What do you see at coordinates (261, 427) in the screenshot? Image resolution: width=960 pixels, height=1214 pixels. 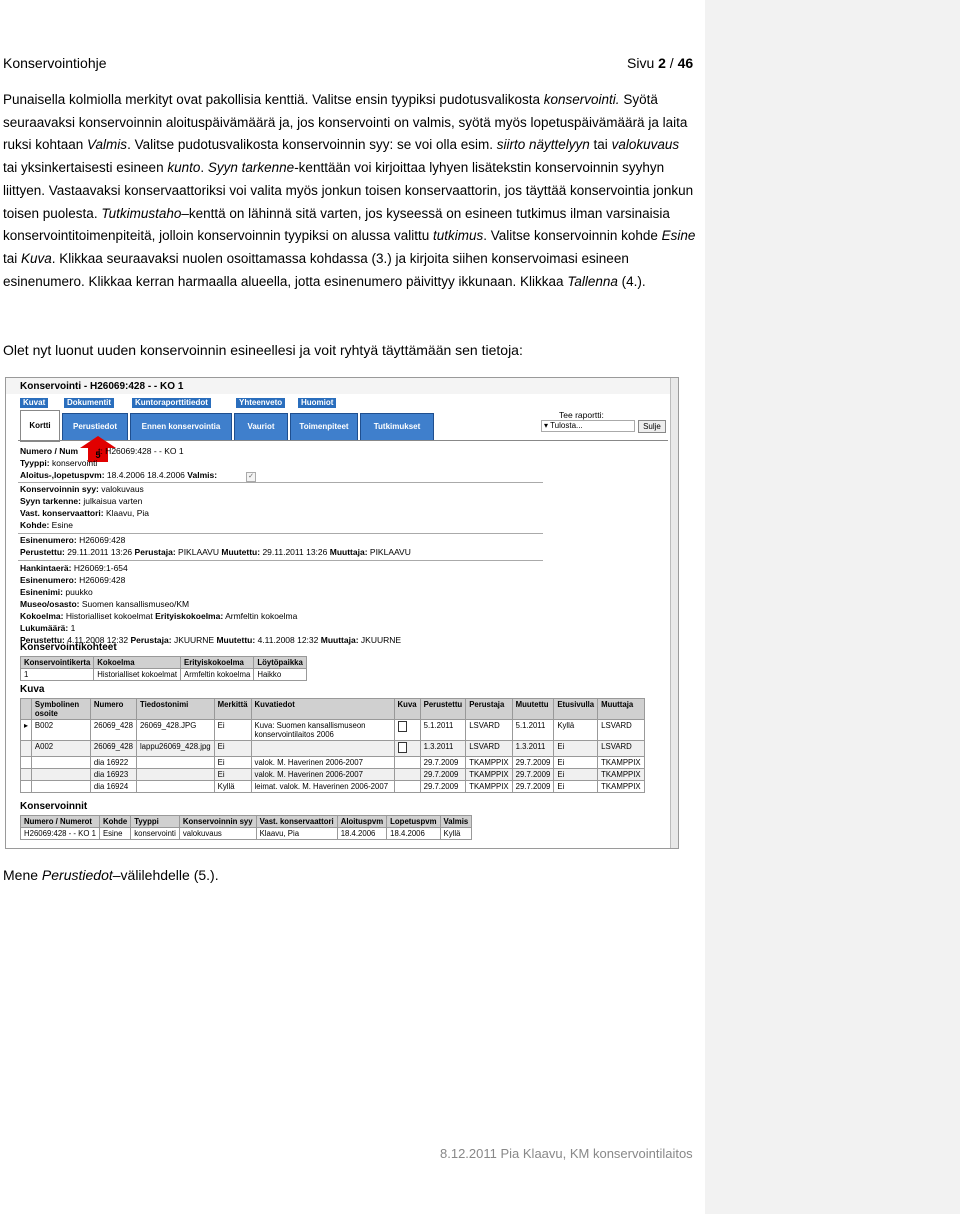 I see `tab-vauriot: Vauriot` at bounding box center [261, 427].